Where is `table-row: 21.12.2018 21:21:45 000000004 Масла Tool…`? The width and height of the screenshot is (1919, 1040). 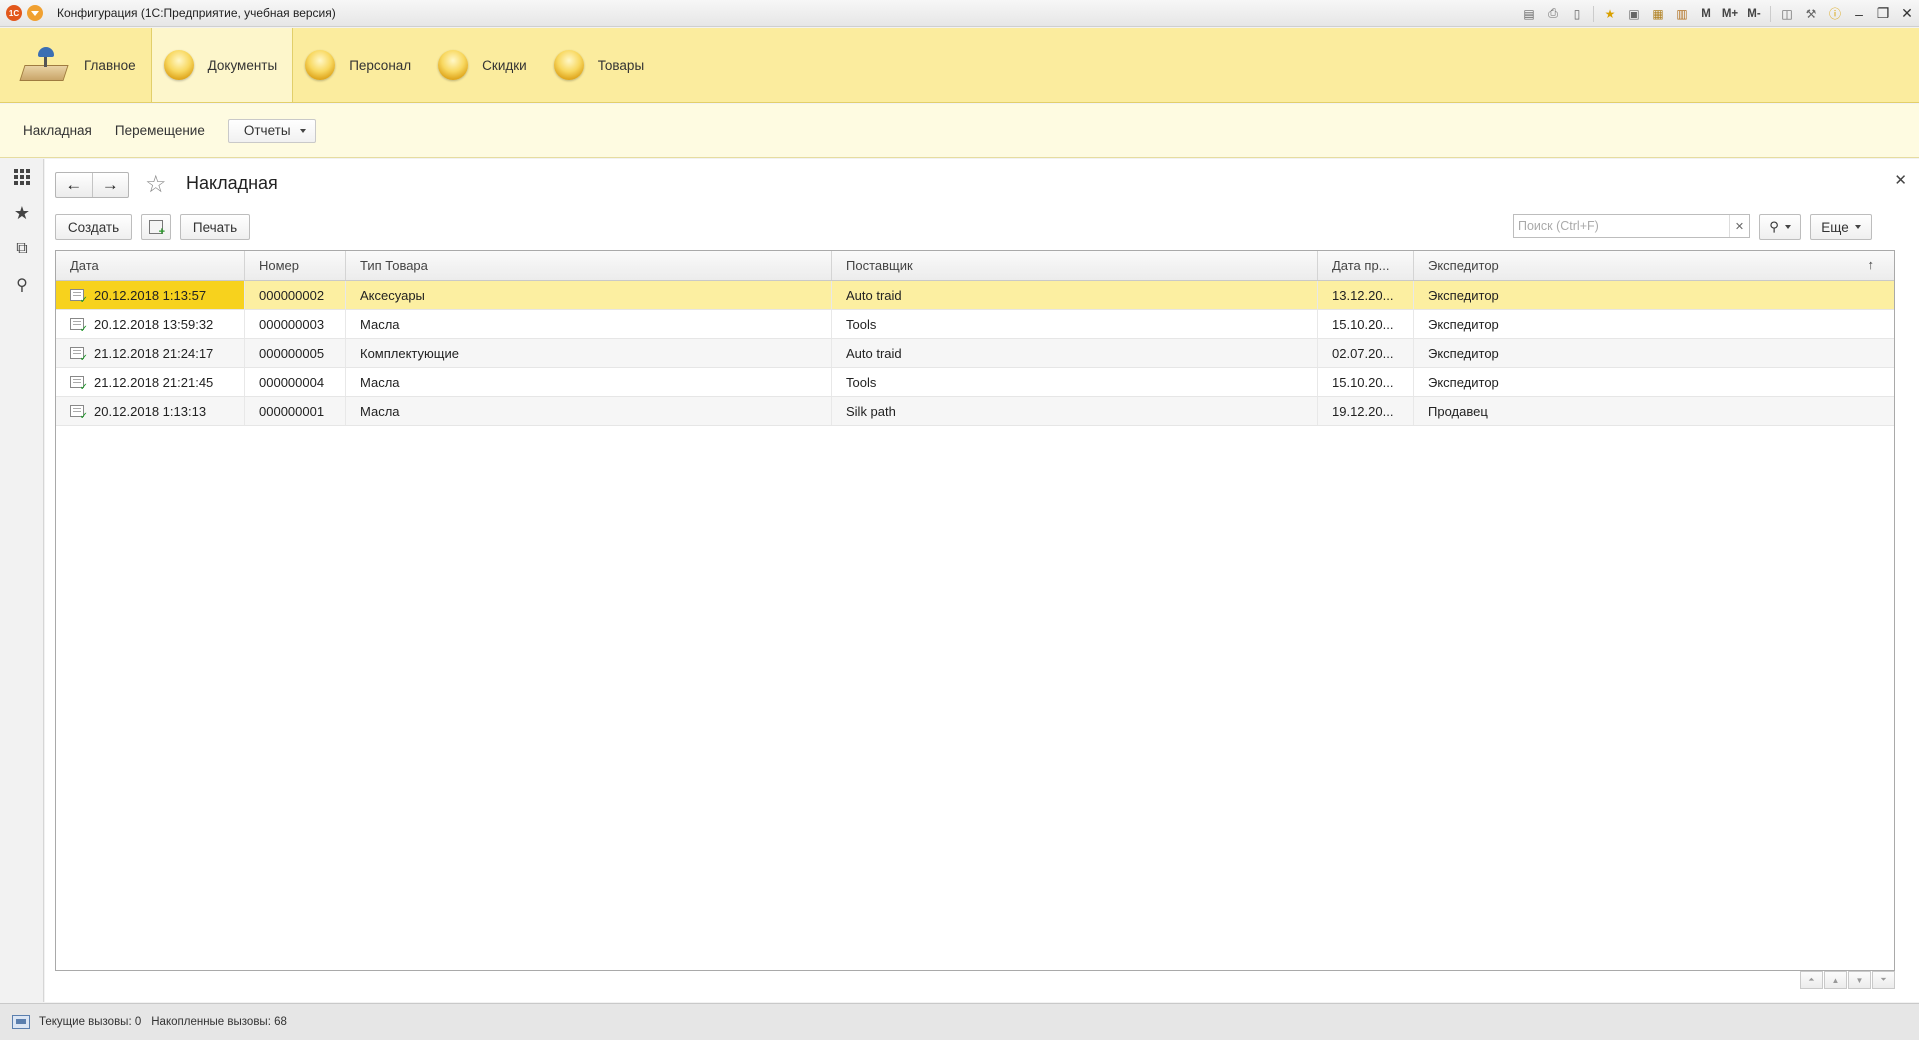
table-row: 21.12.2018 21:21:45 000000004 Масла Tool… is located at coordinates (975, 382).